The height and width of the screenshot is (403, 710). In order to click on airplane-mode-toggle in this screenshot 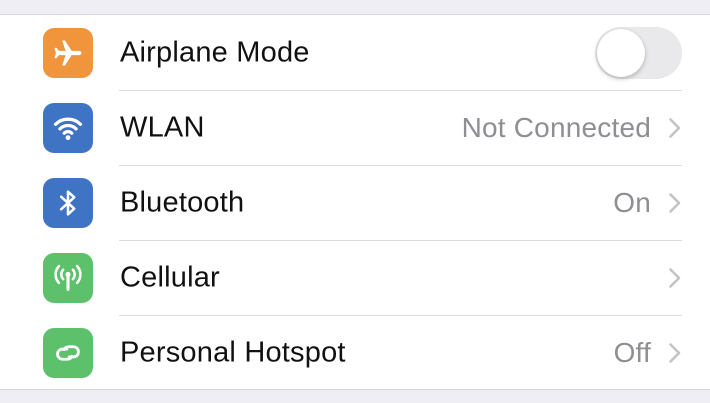, I will do `click(638, 52)`.